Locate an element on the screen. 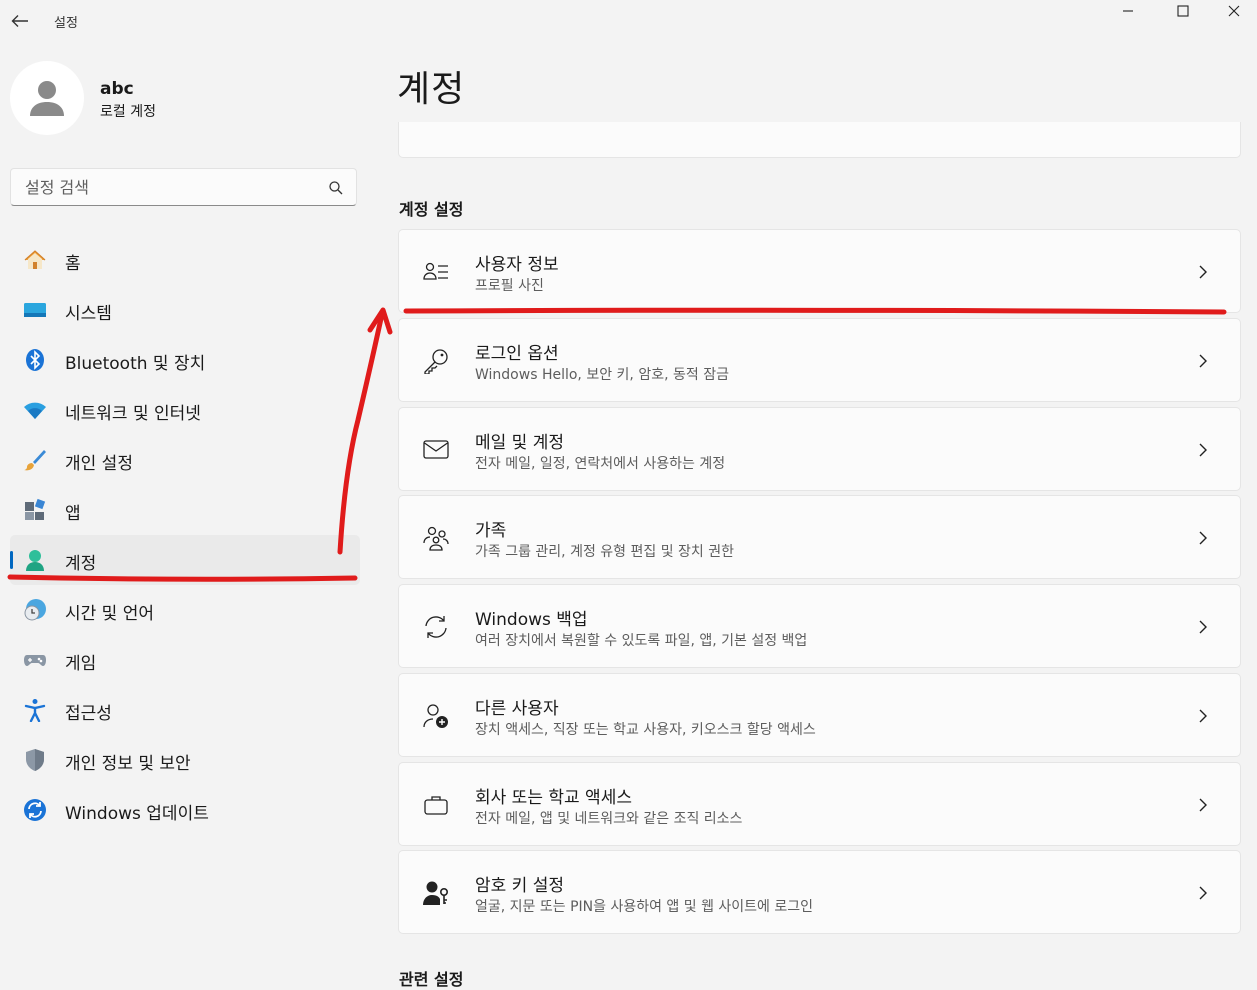  sidebar-item-accounts: 계정 is located at coordinates (185, 560).